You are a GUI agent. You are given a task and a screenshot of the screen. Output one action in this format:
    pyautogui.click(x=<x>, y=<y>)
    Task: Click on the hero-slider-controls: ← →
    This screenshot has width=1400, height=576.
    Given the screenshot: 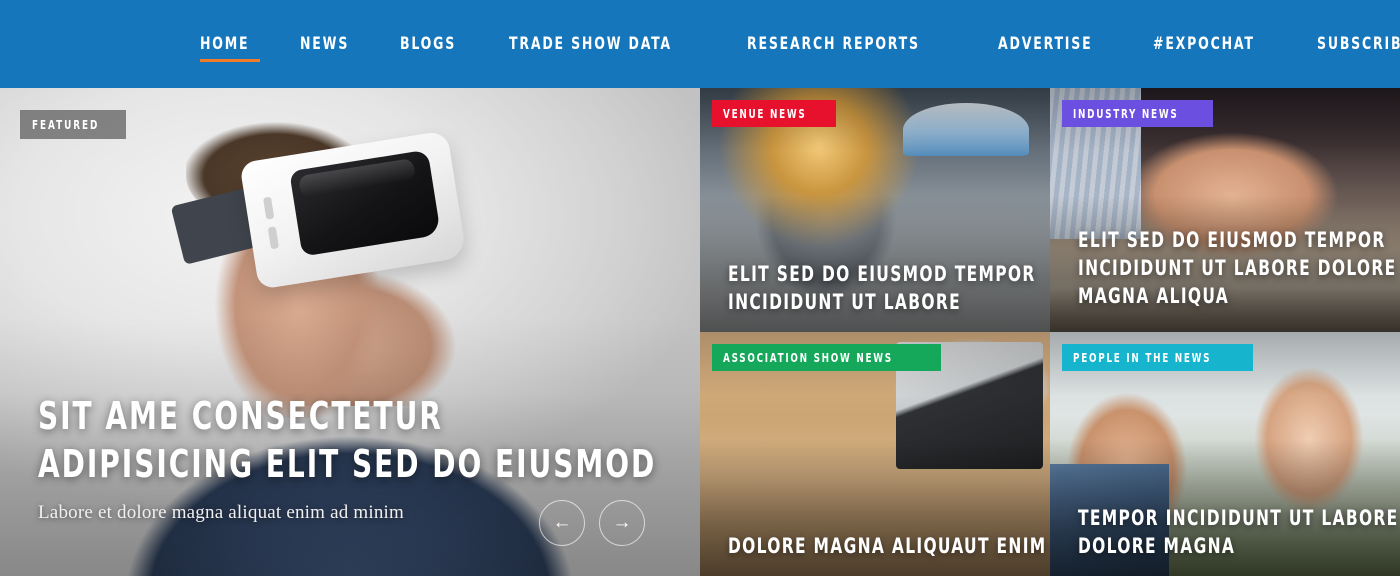 What is the action you would take?
    pyautogui.click(x=592, y=523)
    